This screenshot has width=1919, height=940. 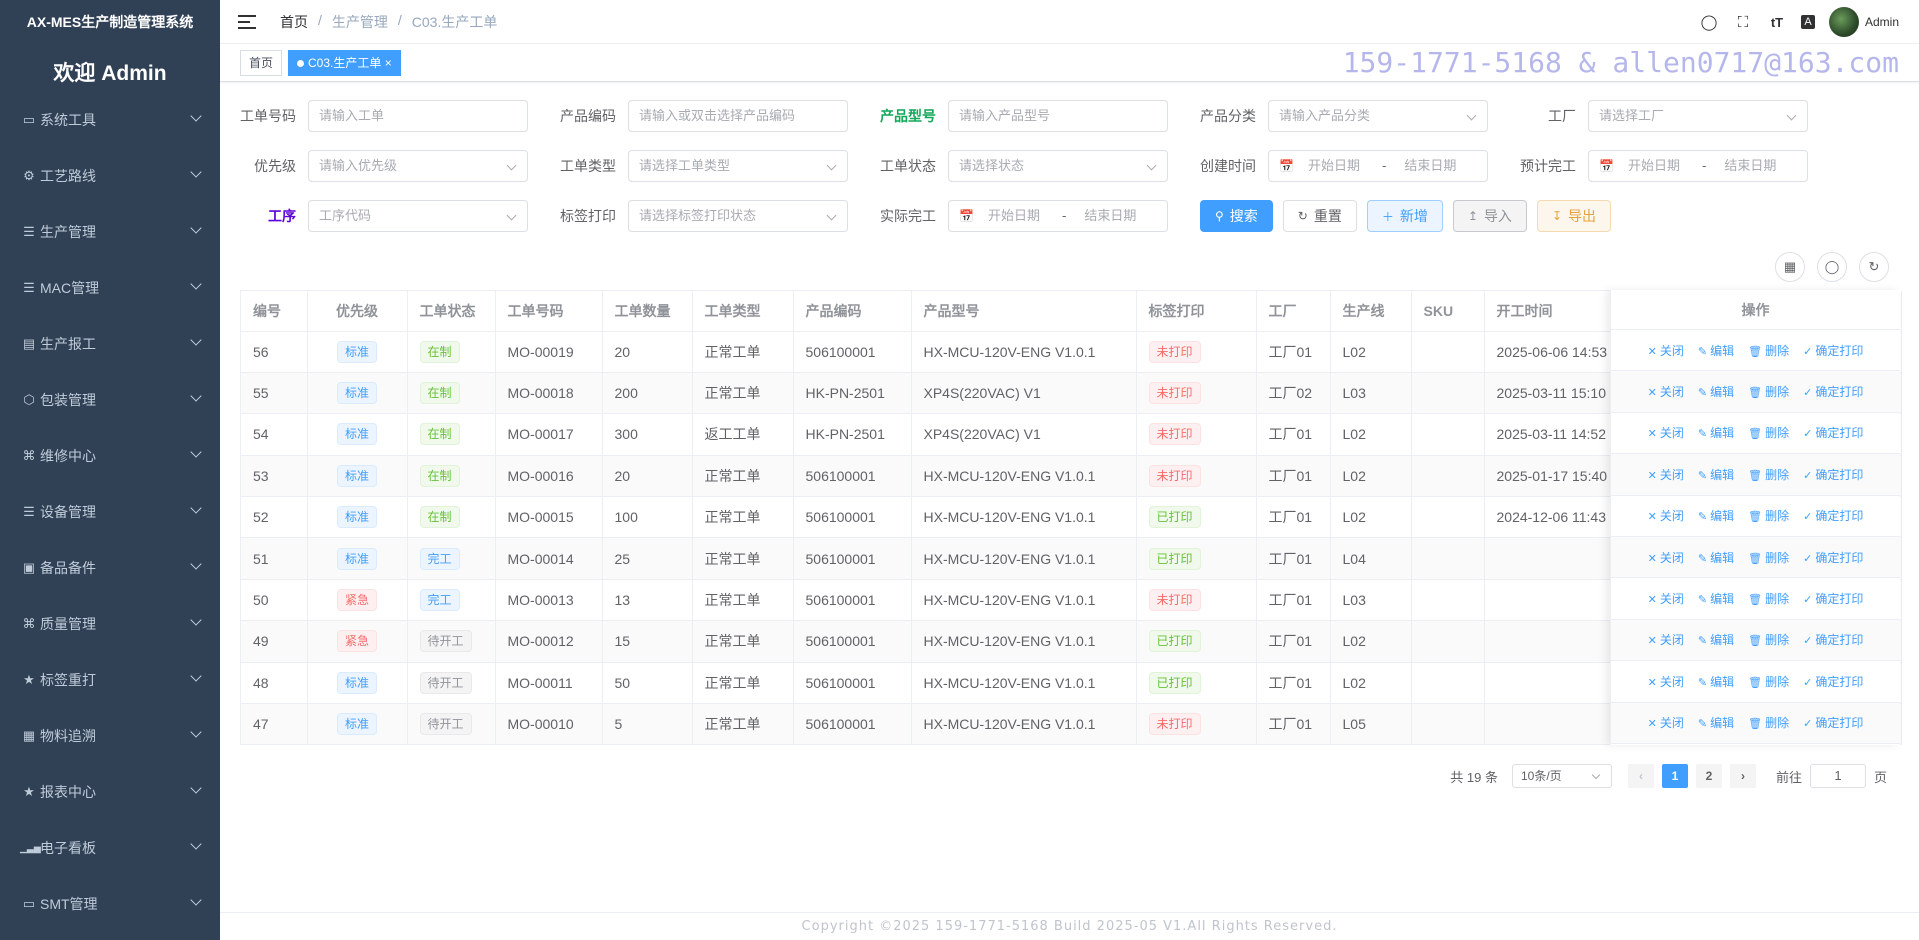 I want to click on column-header: 工单号码, so click(x=549, y=311).